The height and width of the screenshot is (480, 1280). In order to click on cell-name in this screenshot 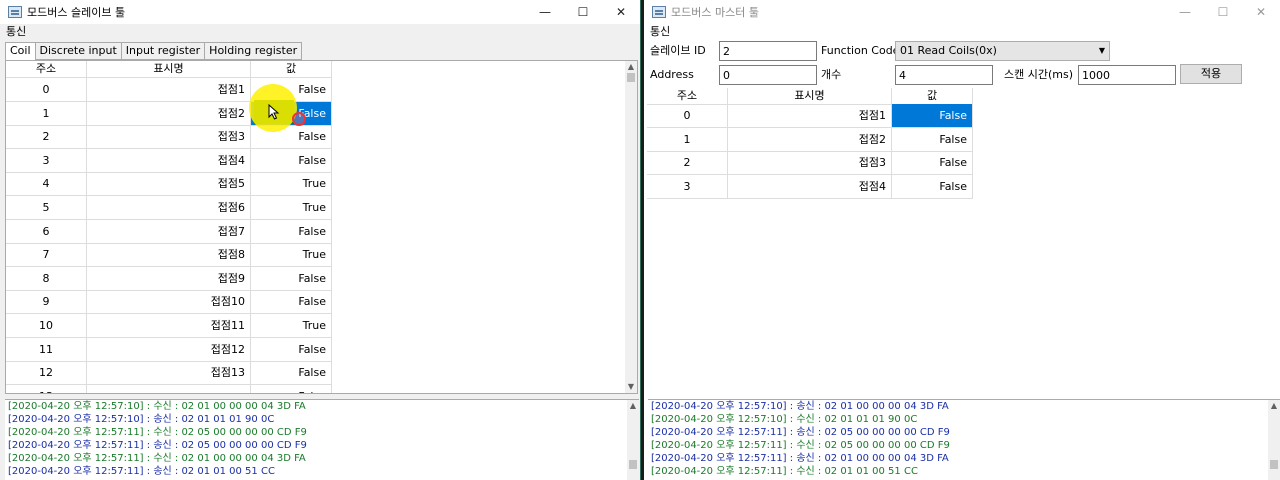, I will do `click(169, 388)`.